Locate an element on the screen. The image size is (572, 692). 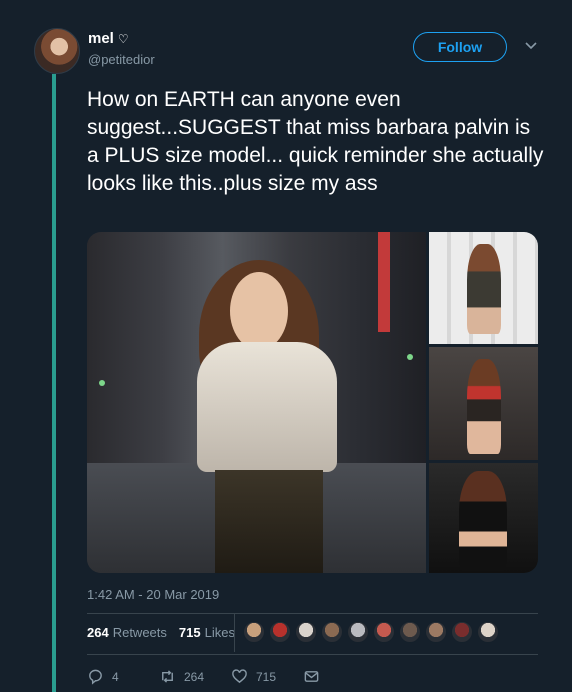
retweets-label: Retweets is located at coordinates (140, 632).